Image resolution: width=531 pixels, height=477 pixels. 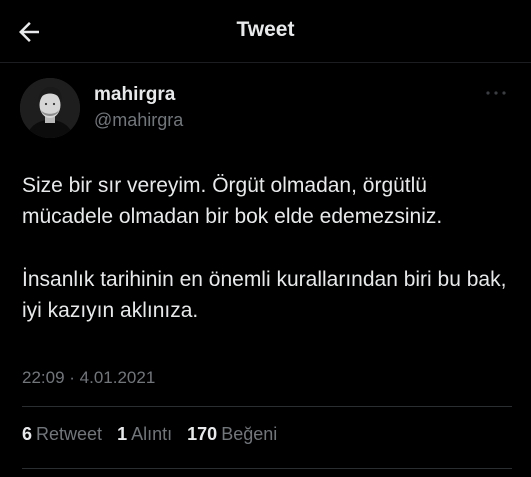 I want to click on quotes-count: 1, so click(x=122, y=434).